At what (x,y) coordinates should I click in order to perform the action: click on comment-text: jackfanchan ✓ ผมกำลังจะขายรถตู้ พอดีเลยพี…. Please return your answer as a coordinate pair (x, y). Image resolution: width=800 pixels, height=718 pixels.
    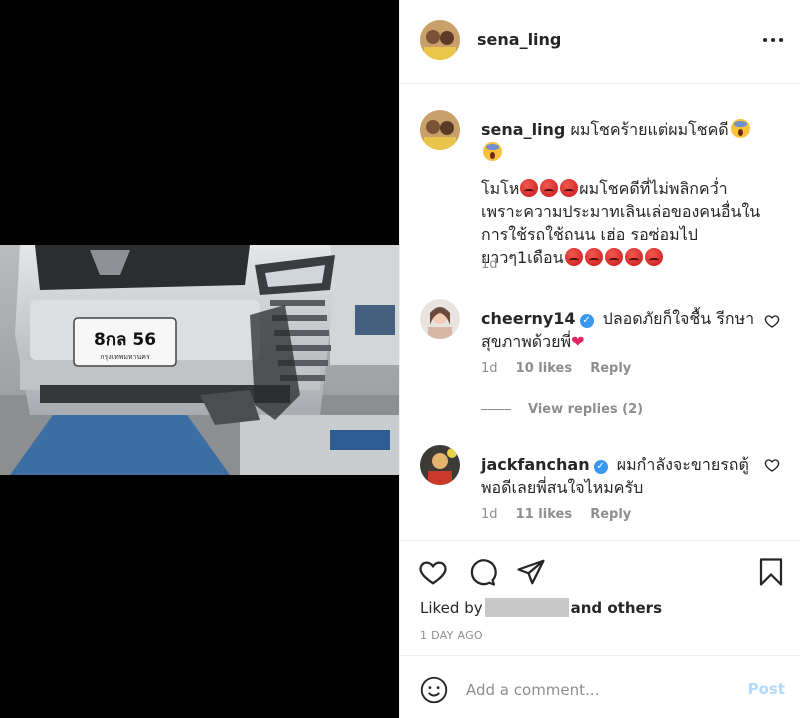
    Looking at the image, I should click on (621, 476).